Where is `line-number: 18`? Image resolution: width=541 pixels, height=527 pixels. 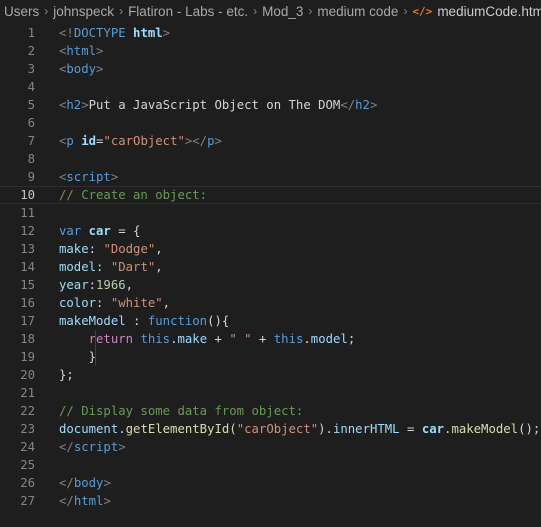 line-number: 18 is located at coordinates (27, 339).